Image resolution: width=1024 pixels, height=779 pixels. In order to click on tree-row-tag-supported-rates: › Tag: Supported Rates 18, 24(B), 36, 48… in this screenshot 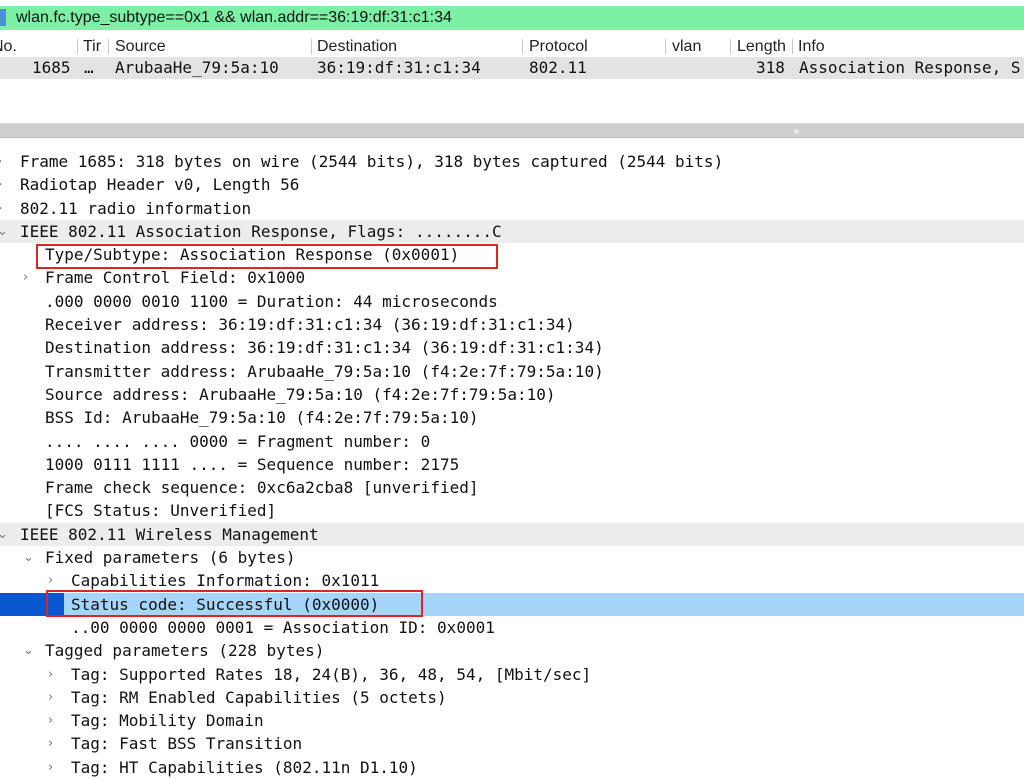, I will do `click(512, 674)`.